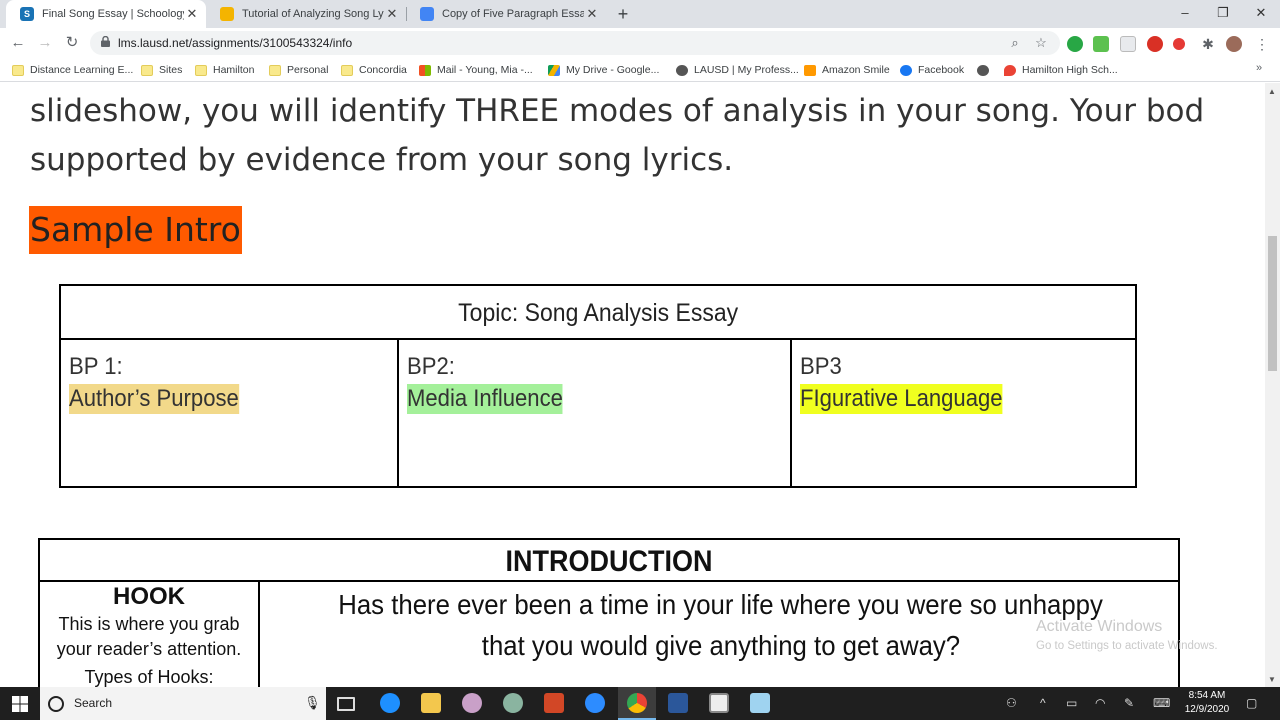 The height and width of the screenshot is (720, 1280). Describe the element at coordinates (554, 703) in the screenshot. I see `powerpoint-icon` at that location.